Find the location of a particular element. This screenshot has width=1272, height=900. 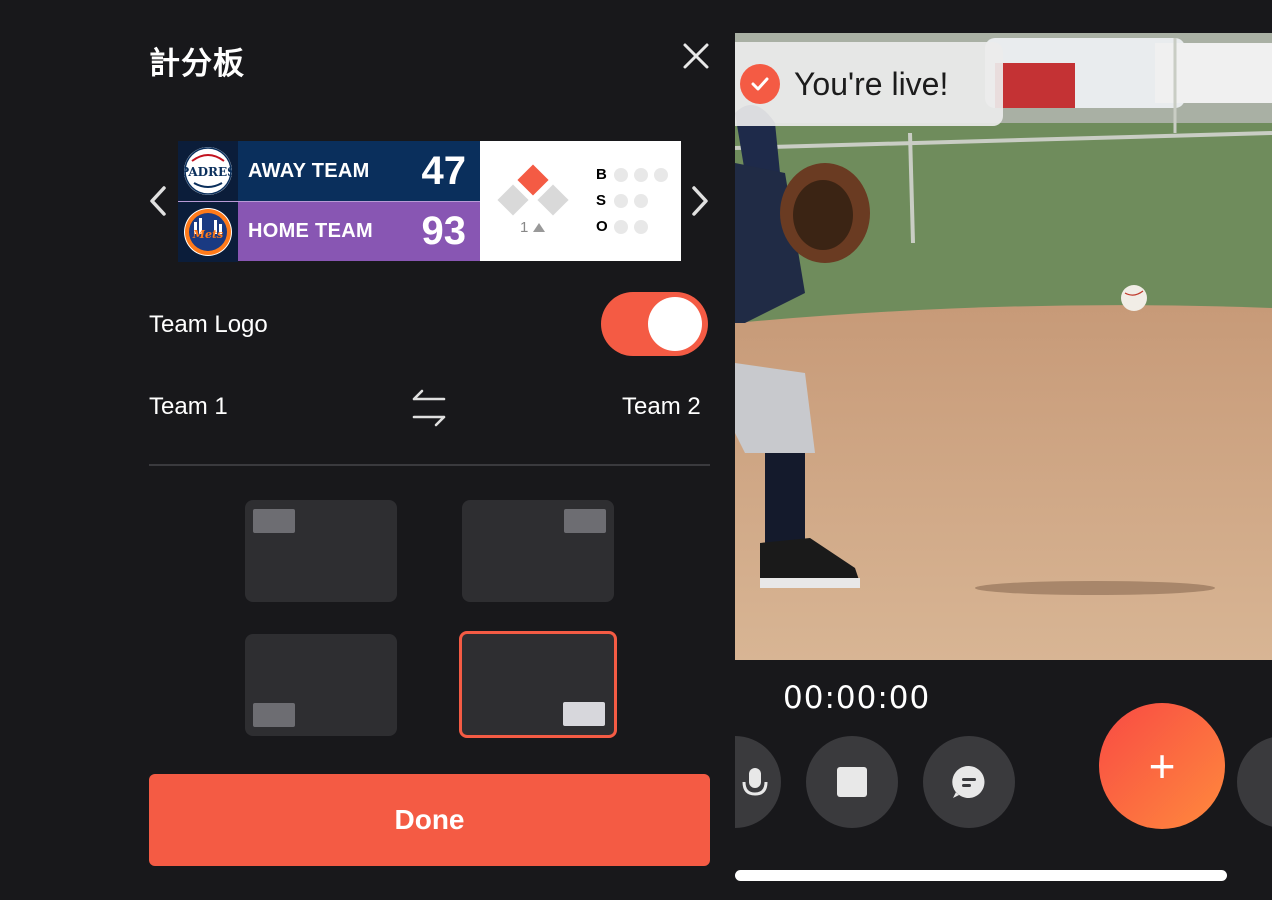

inning-number: 1 is located at coordinates (524, 227).